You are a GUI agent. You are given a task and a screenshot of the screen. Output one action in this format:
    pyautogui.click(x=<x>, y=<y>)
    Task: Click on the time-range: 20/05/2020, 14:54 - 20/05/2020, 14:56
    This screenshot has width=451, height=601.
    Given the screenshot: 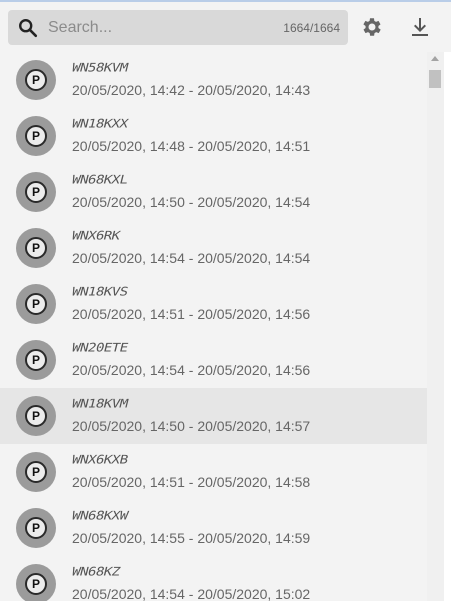 What is the action you would take?
    pyautogui.click(x=191, y=370)
    